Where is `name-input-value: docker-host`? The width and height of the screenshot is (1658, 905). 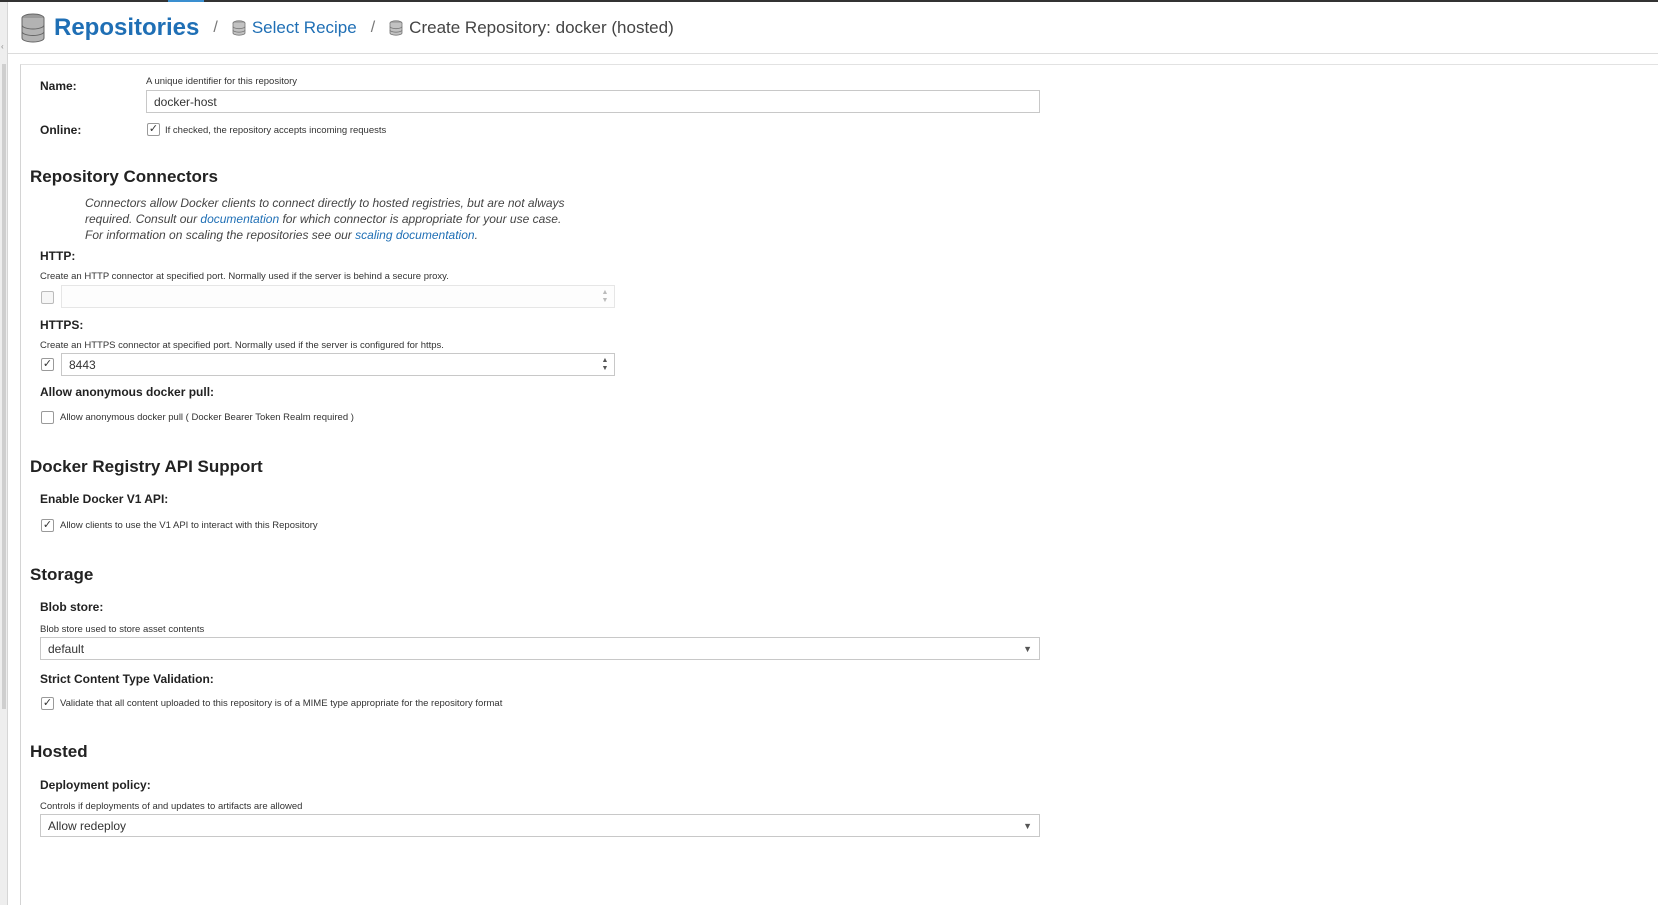 name-input-value: docker-host is located at coordinates (185, 101).